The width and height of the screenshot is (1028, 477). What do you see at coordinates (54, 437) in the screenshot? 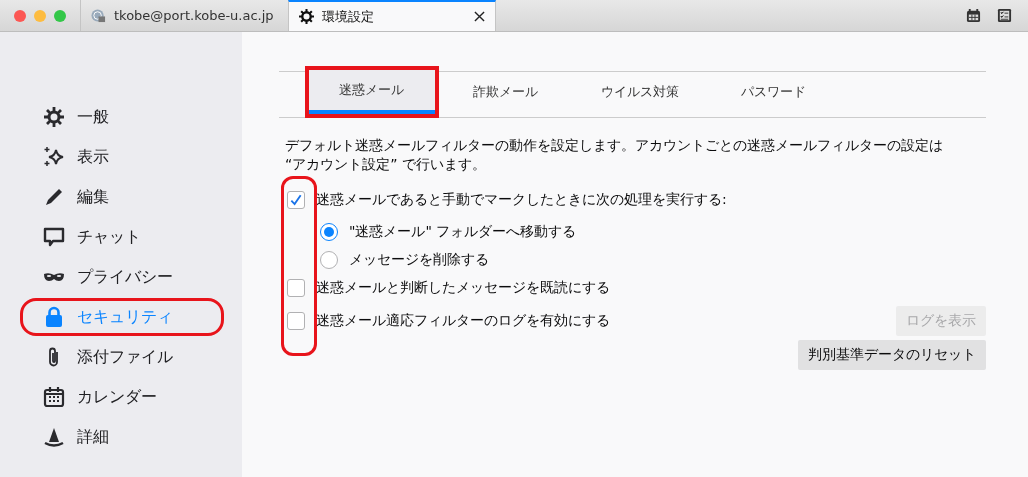
I see `wizard-icon` at bounding box center [54, 437].